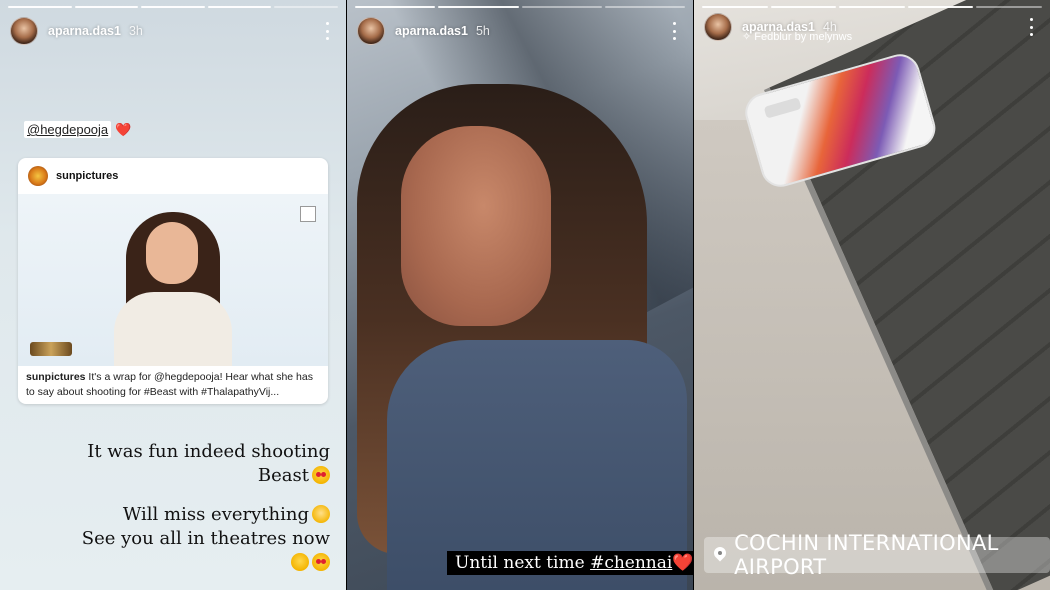 This screenshot has height=590, width=1050. I want to click on grin-emoji-icon, so click(300, 562).